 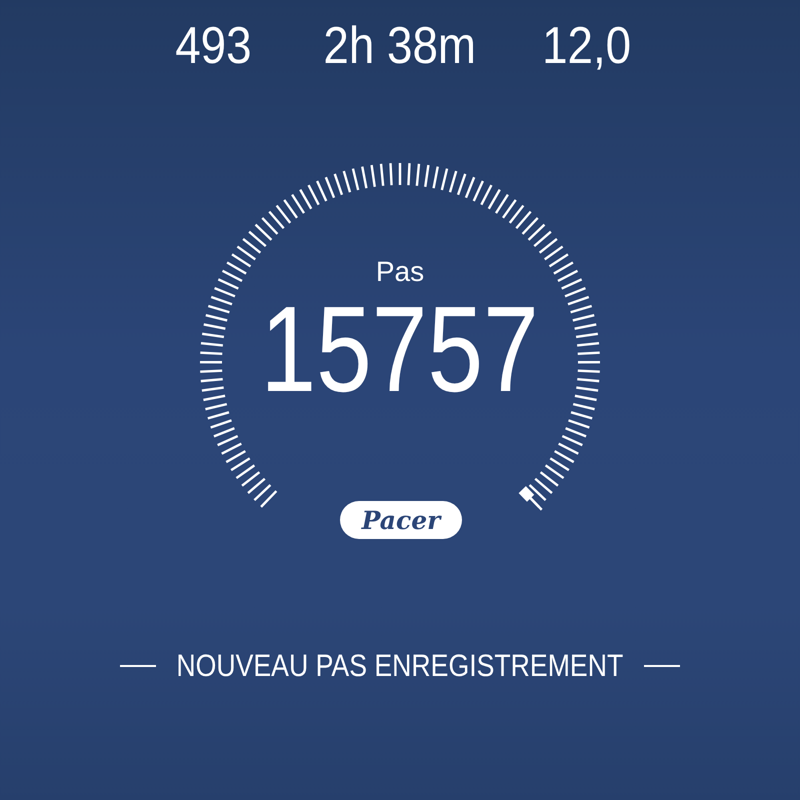 I want to click on stat-value: 2h 38m, so click(x=400, y=46).